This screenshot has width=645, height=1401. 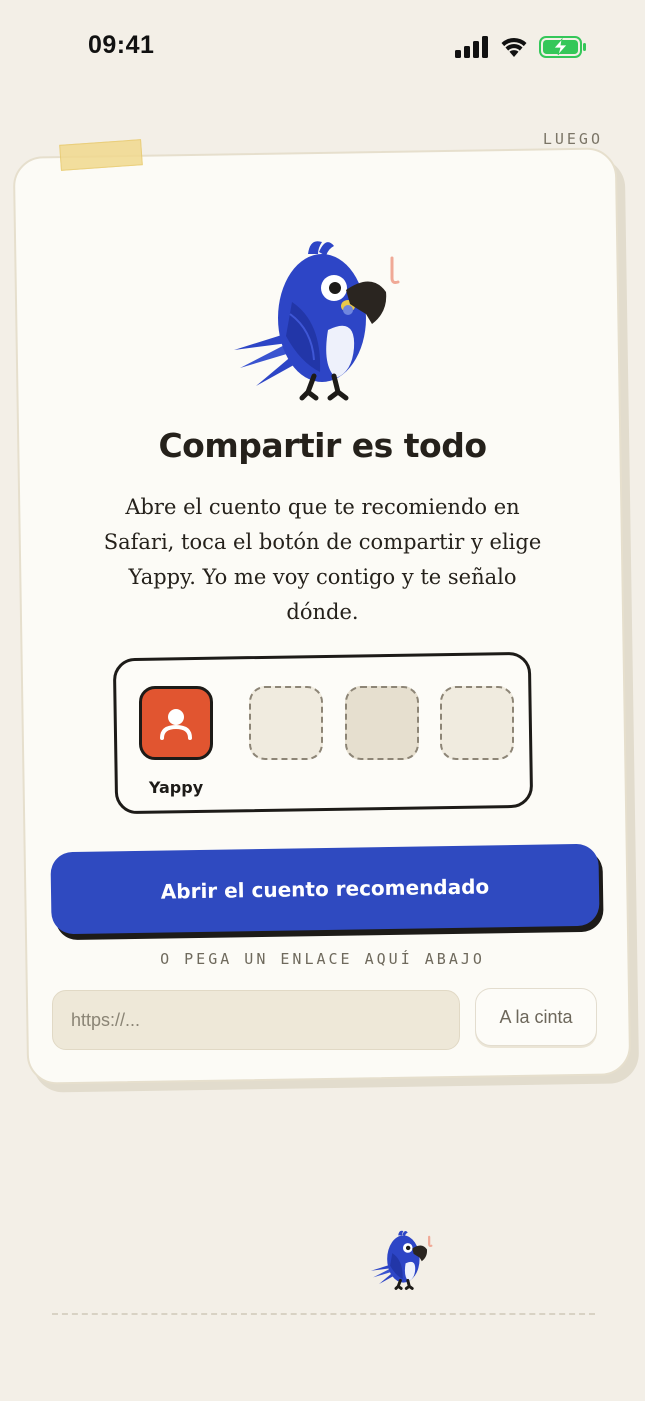 What do you see at coordinates (256, 1020) in the screenshot?
I see `url-input` at bounding box center [256, 1020].